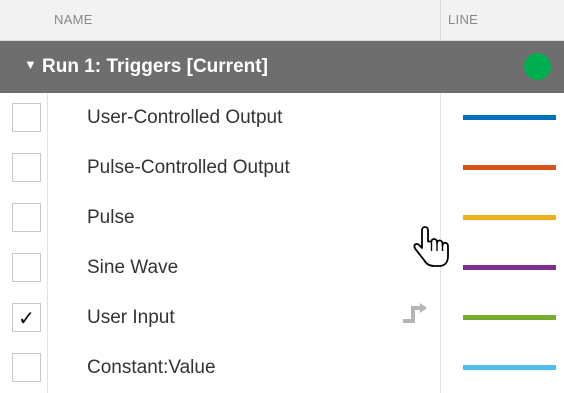  I want to click on signal-name: Pulse, so click(111, 217).